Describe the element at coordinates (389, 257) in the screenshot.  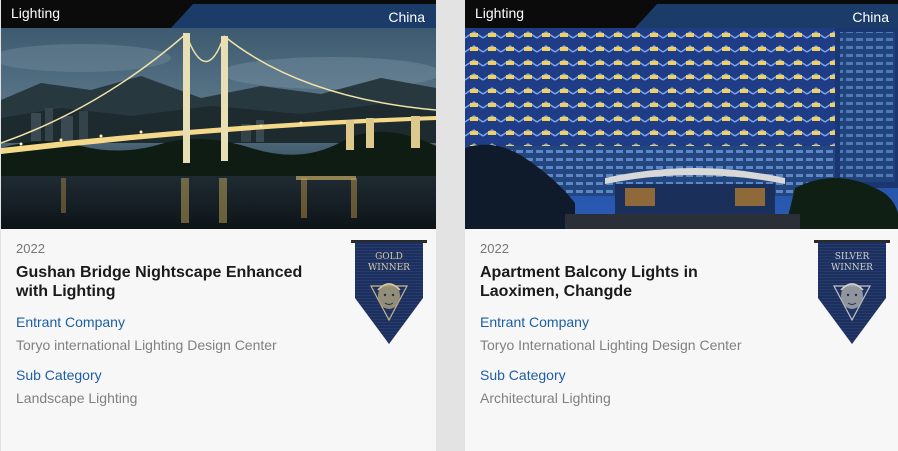
I see `badge-line-1: GOLD` at that location.